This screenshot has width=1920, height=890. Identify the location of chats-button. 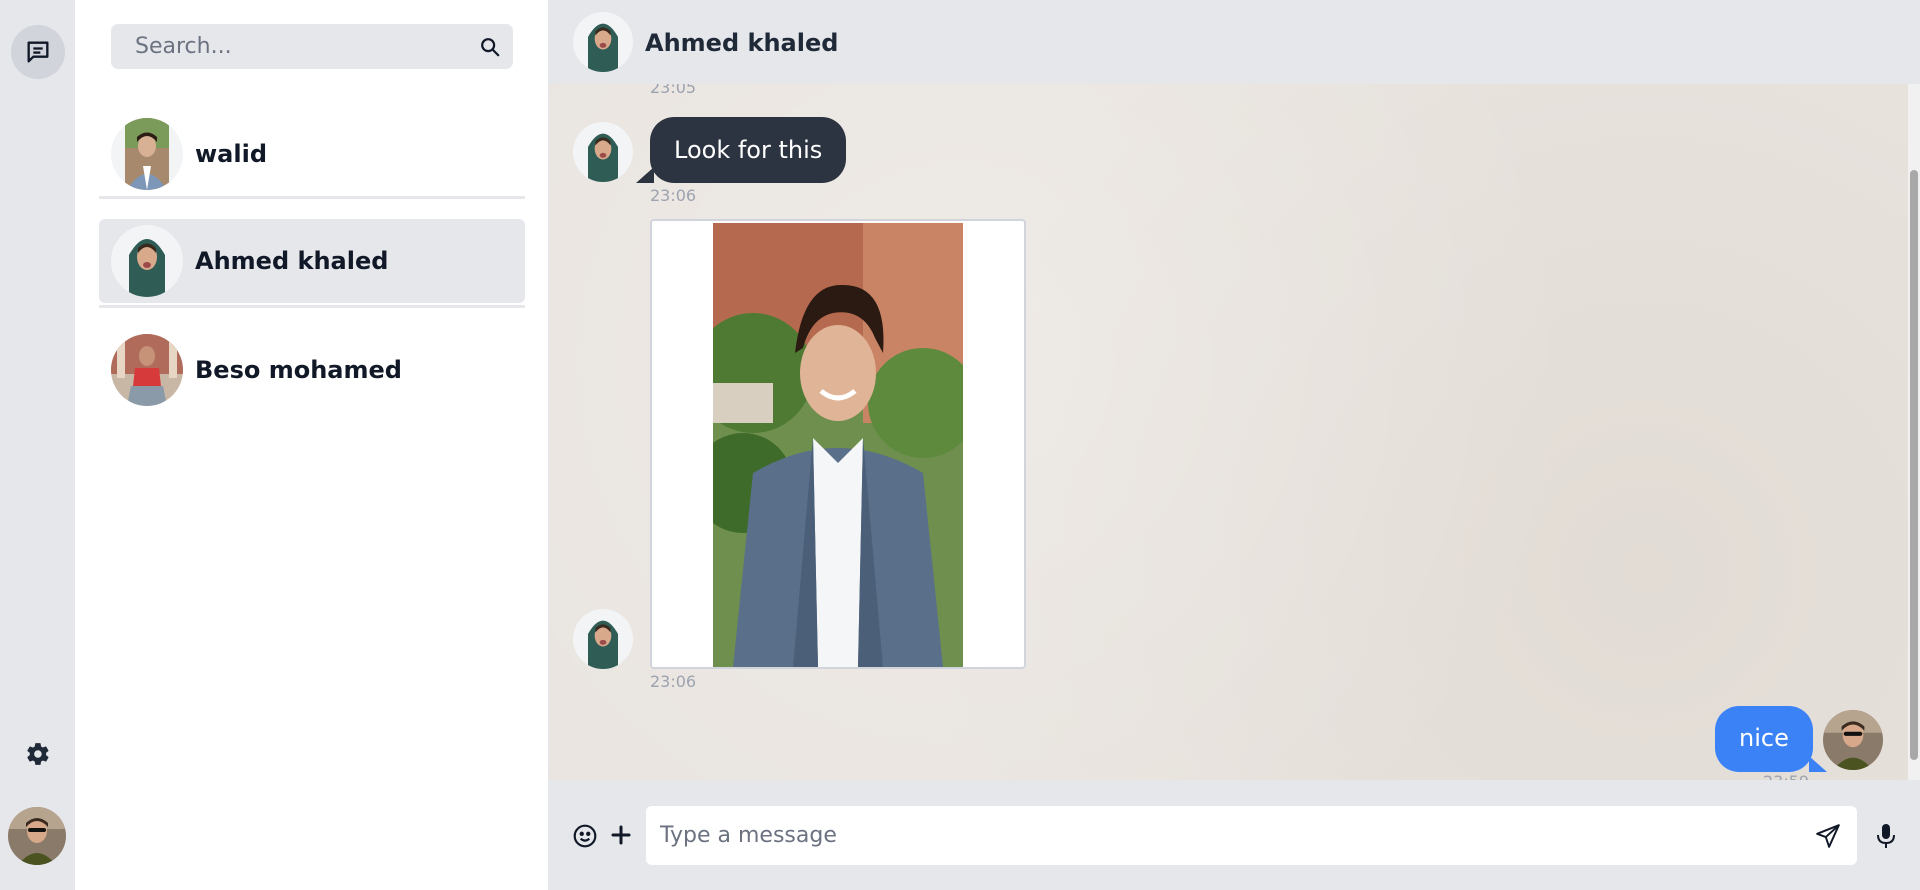
(38, 52).